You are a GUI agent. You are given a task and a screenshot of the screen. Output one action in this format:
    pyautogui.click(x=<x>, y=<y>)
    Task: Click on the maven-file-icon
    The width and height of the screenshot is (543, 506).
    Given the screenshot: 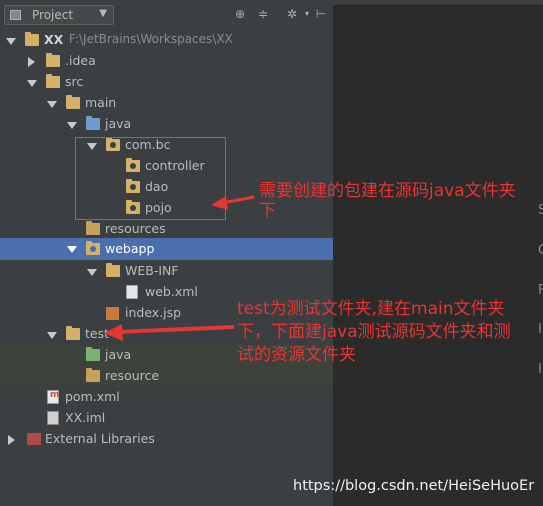 What is the action you would take?
    pyautogui.click(x=53, y=397)
    